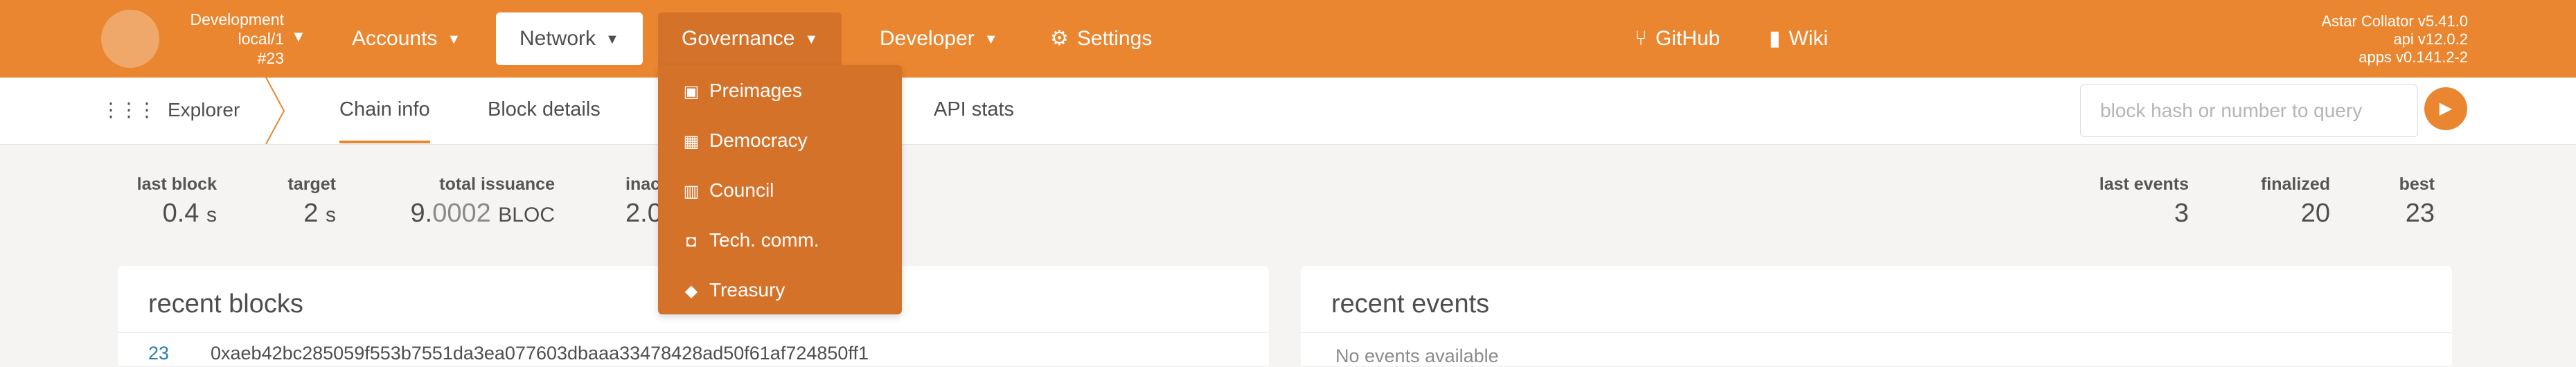  Describe the element at coordinates (311, 184) in the screenshot. I see `stat-label: target` at that location.